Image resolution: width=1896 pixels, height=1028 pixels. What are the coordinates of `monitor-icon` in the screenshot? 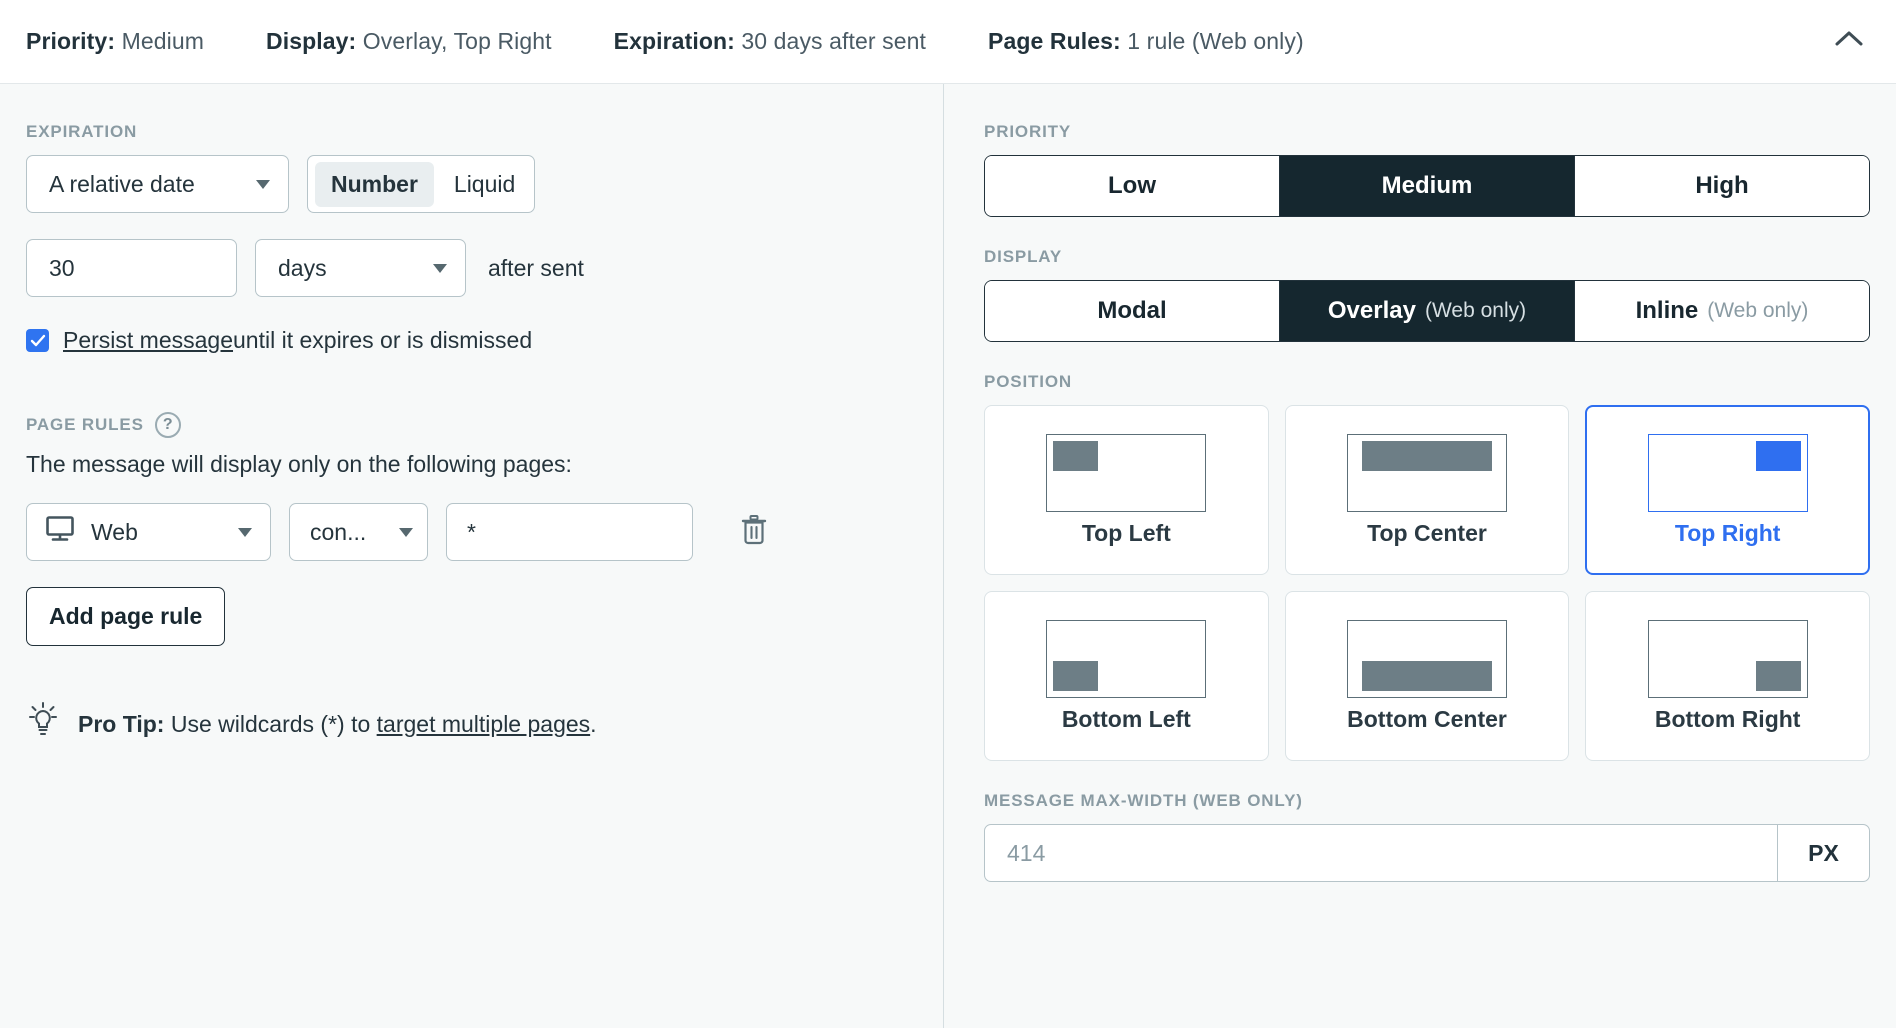 It's located at (60, 532).